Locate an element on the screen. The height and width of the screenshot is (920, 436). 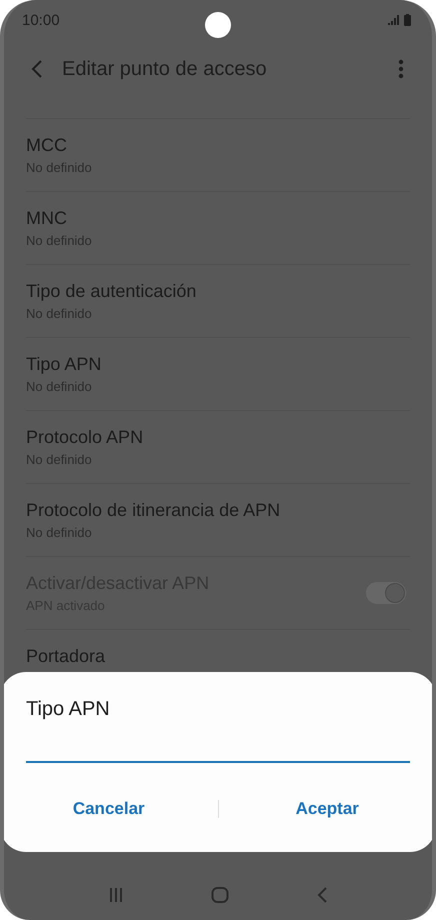
item-title: Tipo APN is located at coordinates (64, 364).